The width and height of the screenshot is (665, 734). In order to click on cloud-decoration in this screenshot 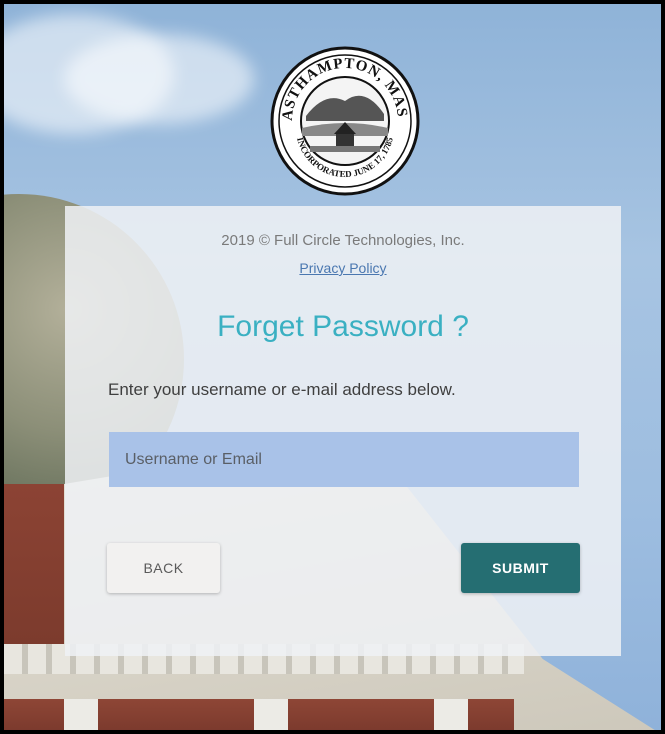, I will do `click(159, 79)`.